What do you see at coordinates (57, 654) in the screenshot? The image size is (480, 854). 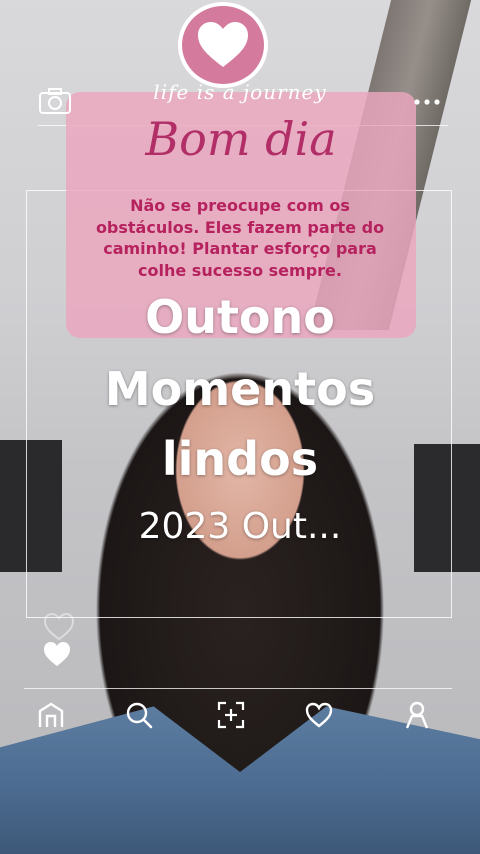 I see `like-heart-icon` at bounding box center [57, 654].